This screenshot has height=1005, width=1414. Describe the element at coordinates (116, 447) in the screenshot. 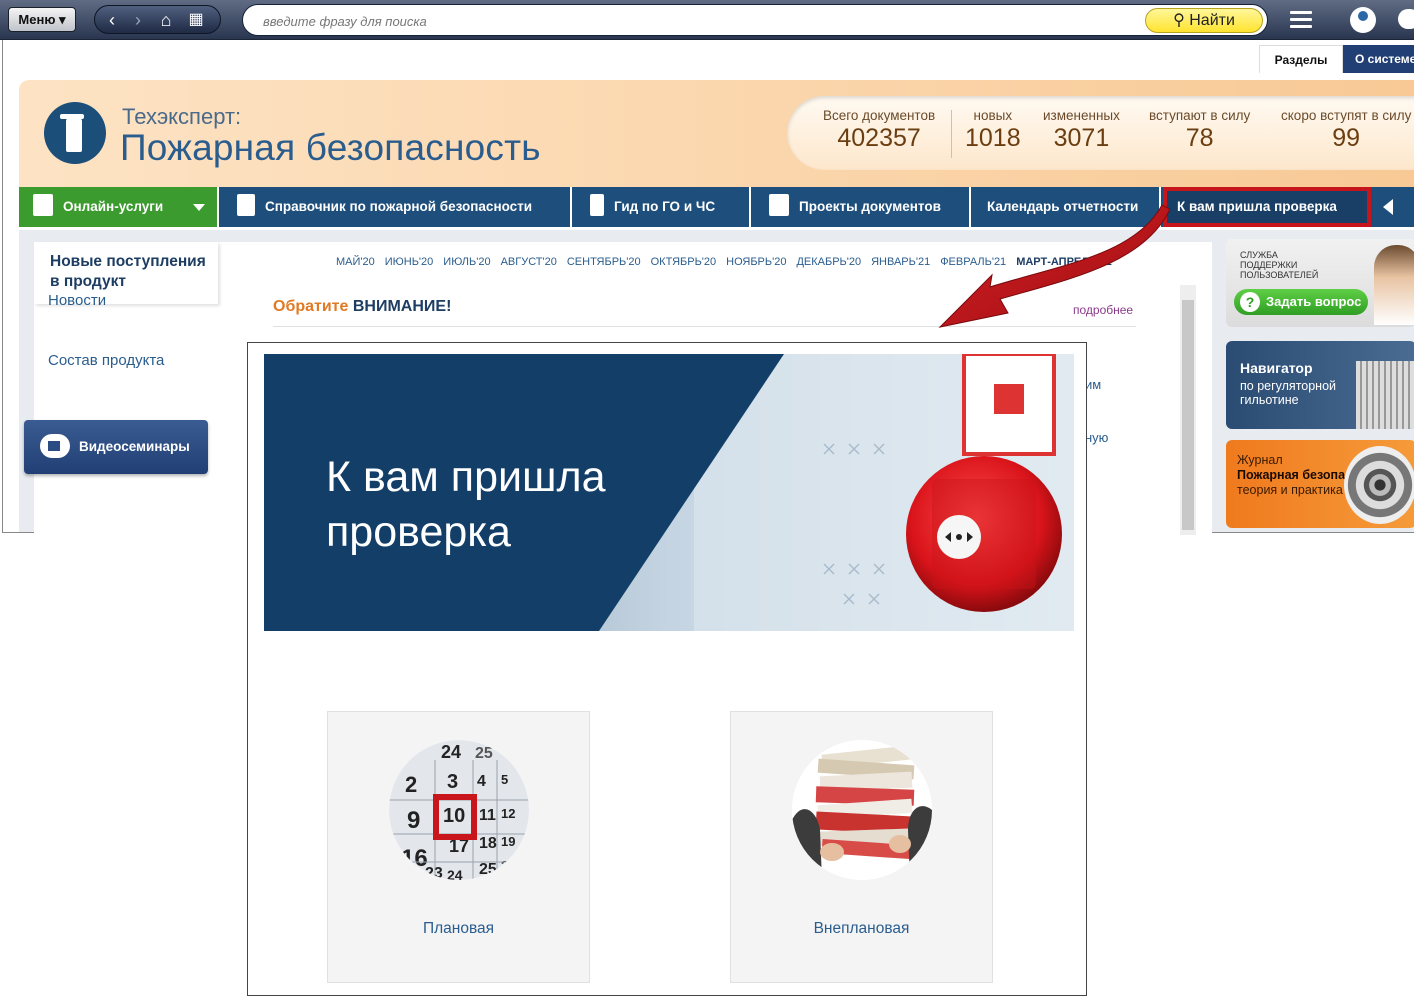

I see `webinars-button: Видеосеминары` at that location.